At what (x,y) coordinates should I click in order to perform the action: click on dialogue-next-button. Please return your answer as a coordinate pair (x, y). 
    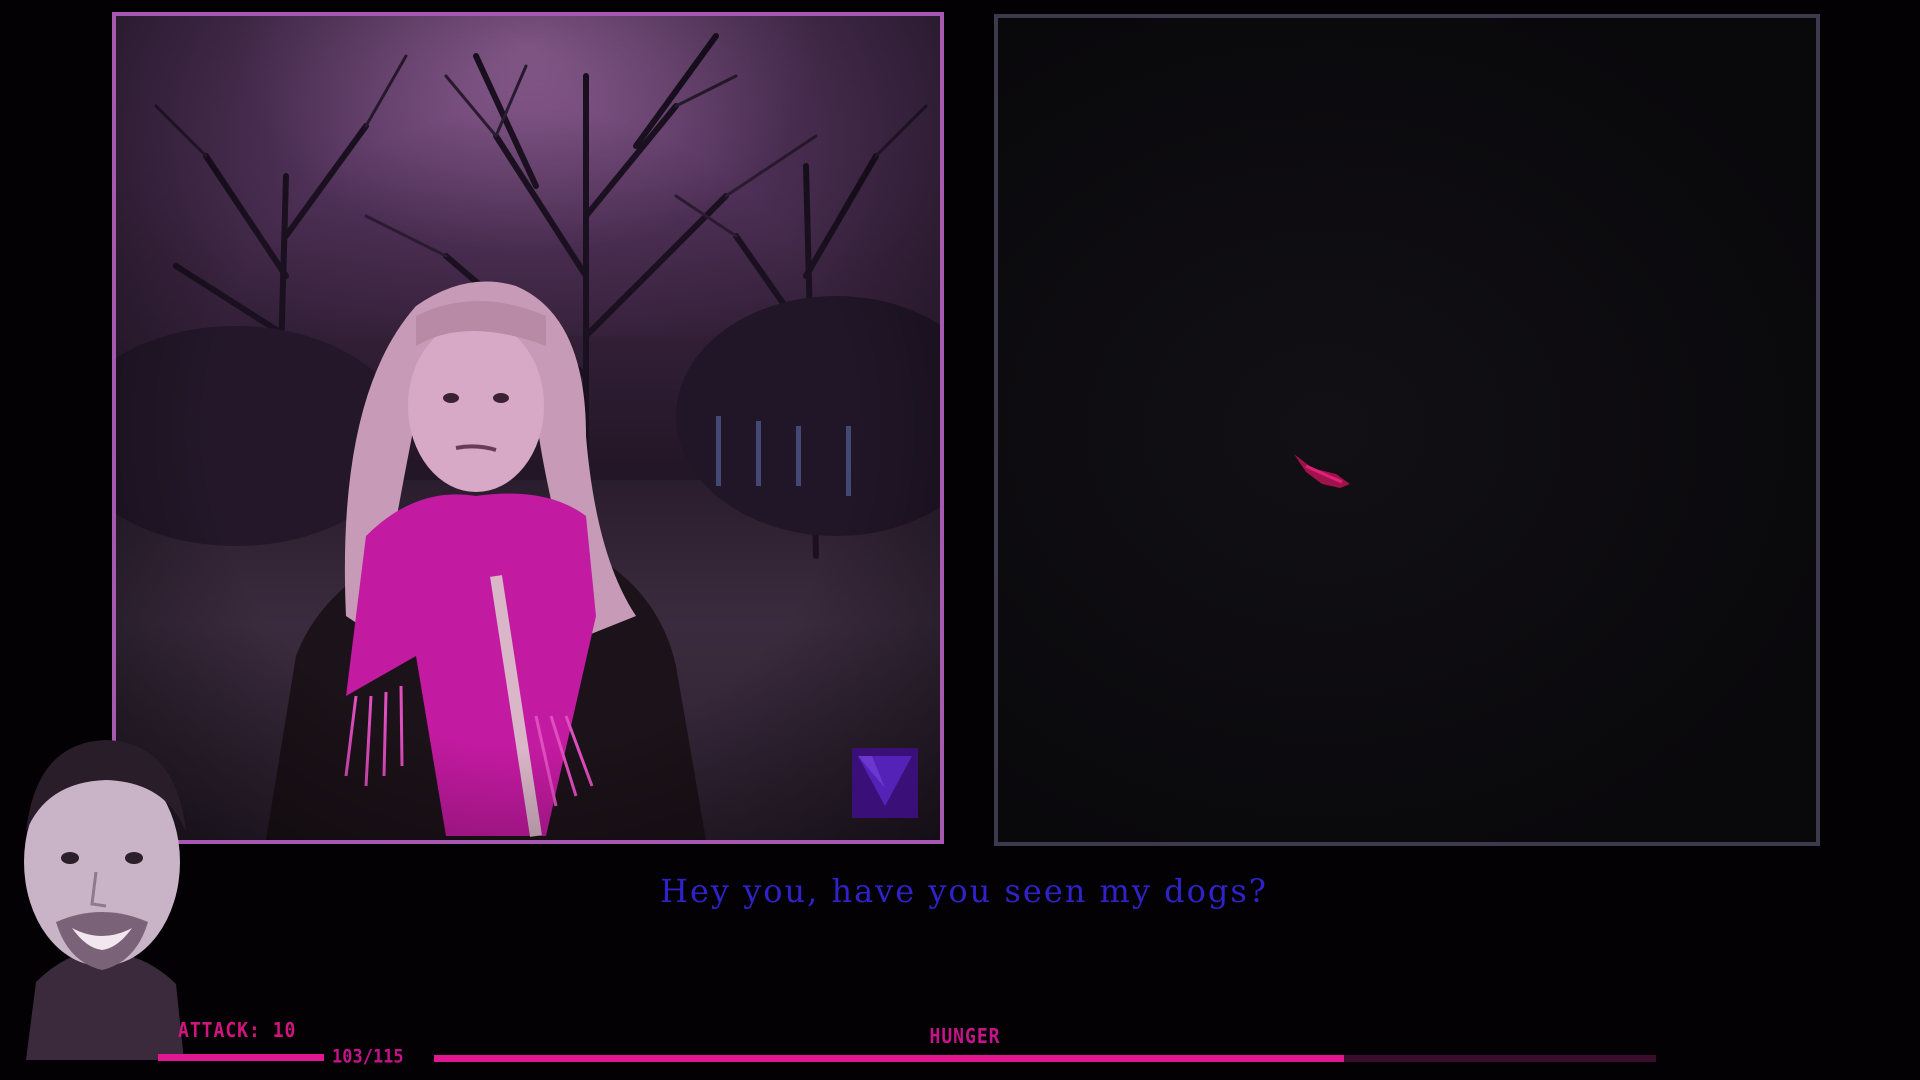
    Looking at the image, I should click on (885, 783).